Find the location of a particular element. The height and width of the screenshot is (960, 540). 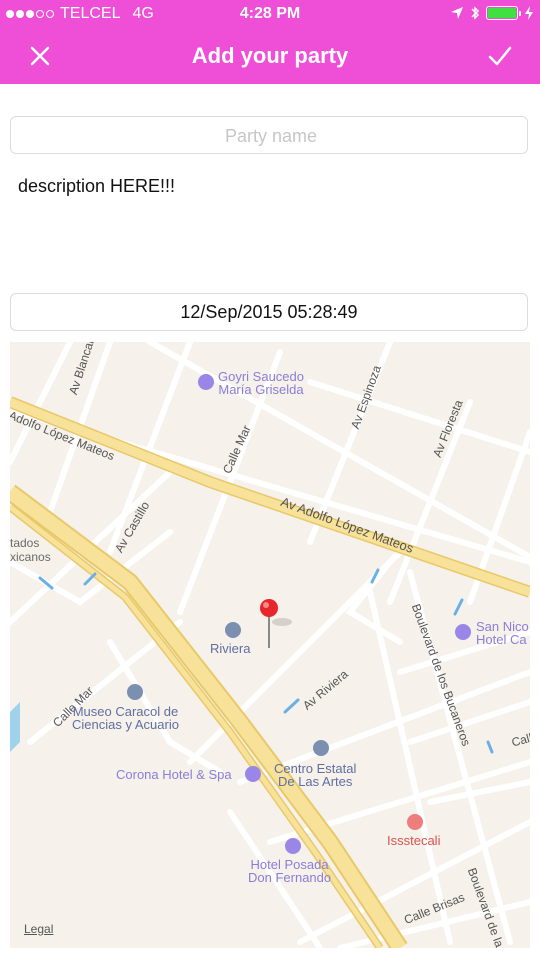

done-button is located at coordinates (500, 56).